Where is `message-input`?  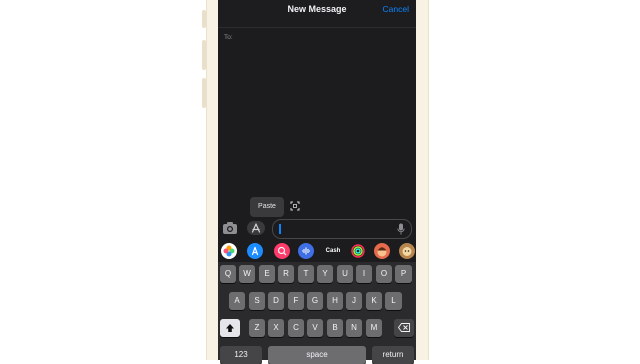
message-input is located at coordinates (342, 229).